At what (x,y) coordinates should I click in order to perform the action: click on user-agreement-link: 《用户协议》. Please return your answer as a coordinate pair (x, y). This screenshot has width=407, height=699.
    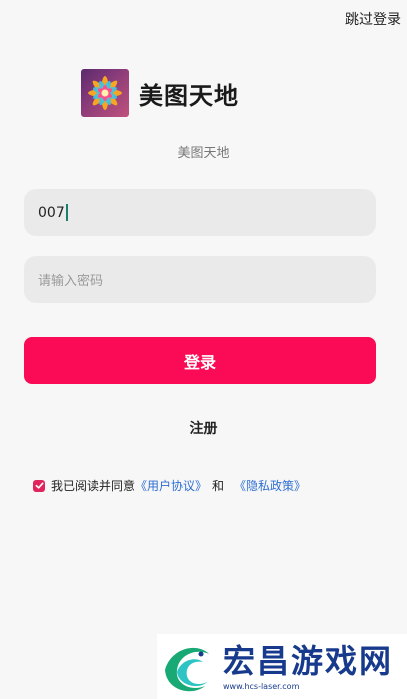
    Looking at the image, I should click on (171, 485).